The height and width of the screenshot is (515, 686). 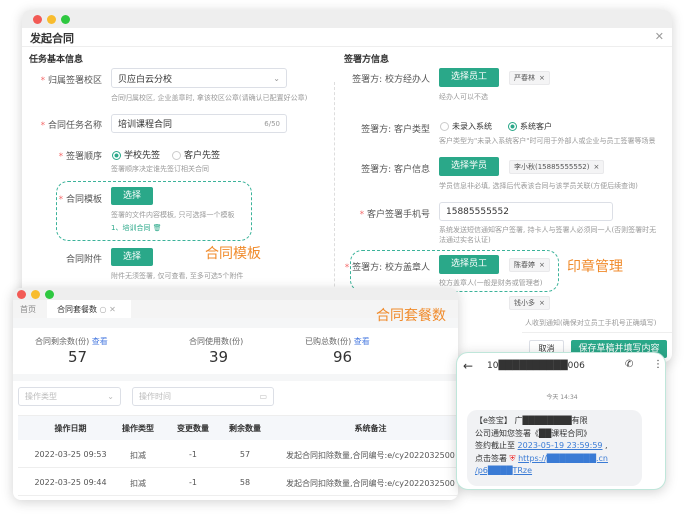 I want to click on order-label: 签署顺序, so click(x=83, y=157).